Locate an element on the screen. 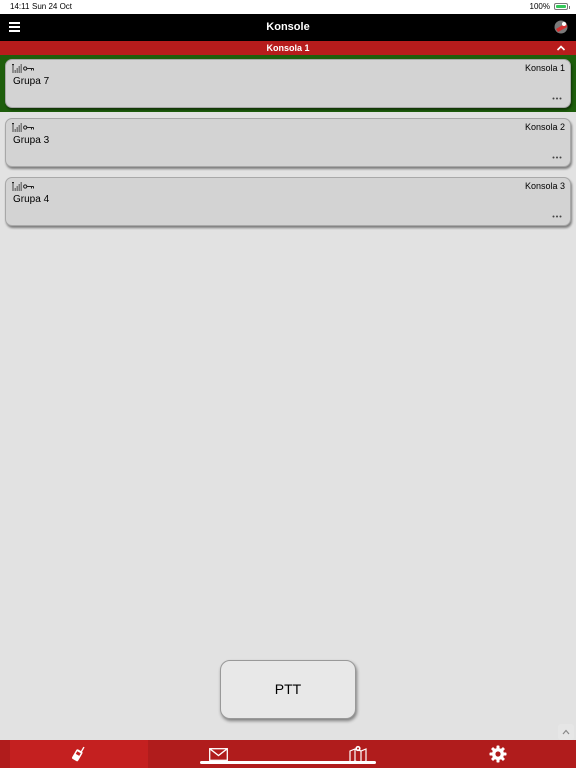 The image size is (576, 768). status-time: 14:11 is located at coordinates (20, 6).